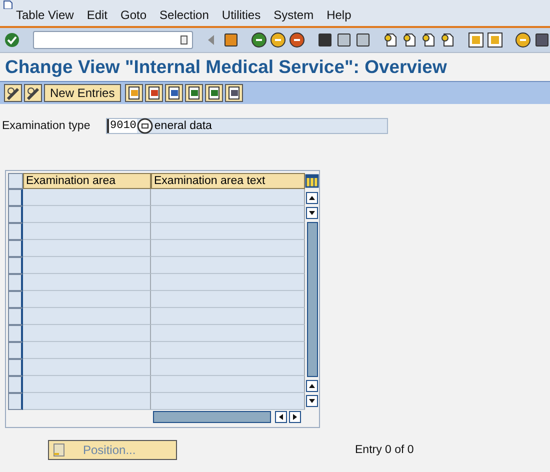 The height and width of the screenshot is (472, 550). What do you see at coordinates (133, 93) in the screenshot?
I see `copy-button` at bounding box center [133, 93].